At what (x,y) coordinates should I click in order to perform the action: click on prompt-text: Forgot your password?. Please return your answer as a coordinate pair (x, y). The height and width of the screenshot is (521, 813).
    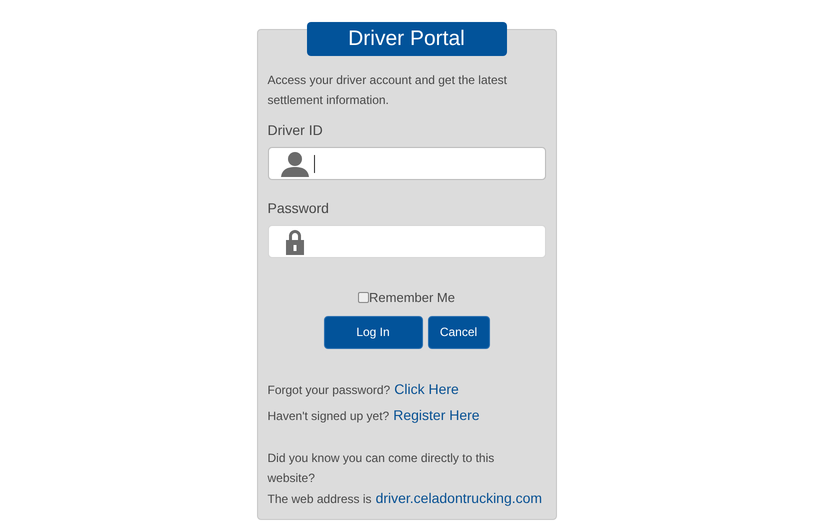
    Looking at the image, I should click on (329, 390).